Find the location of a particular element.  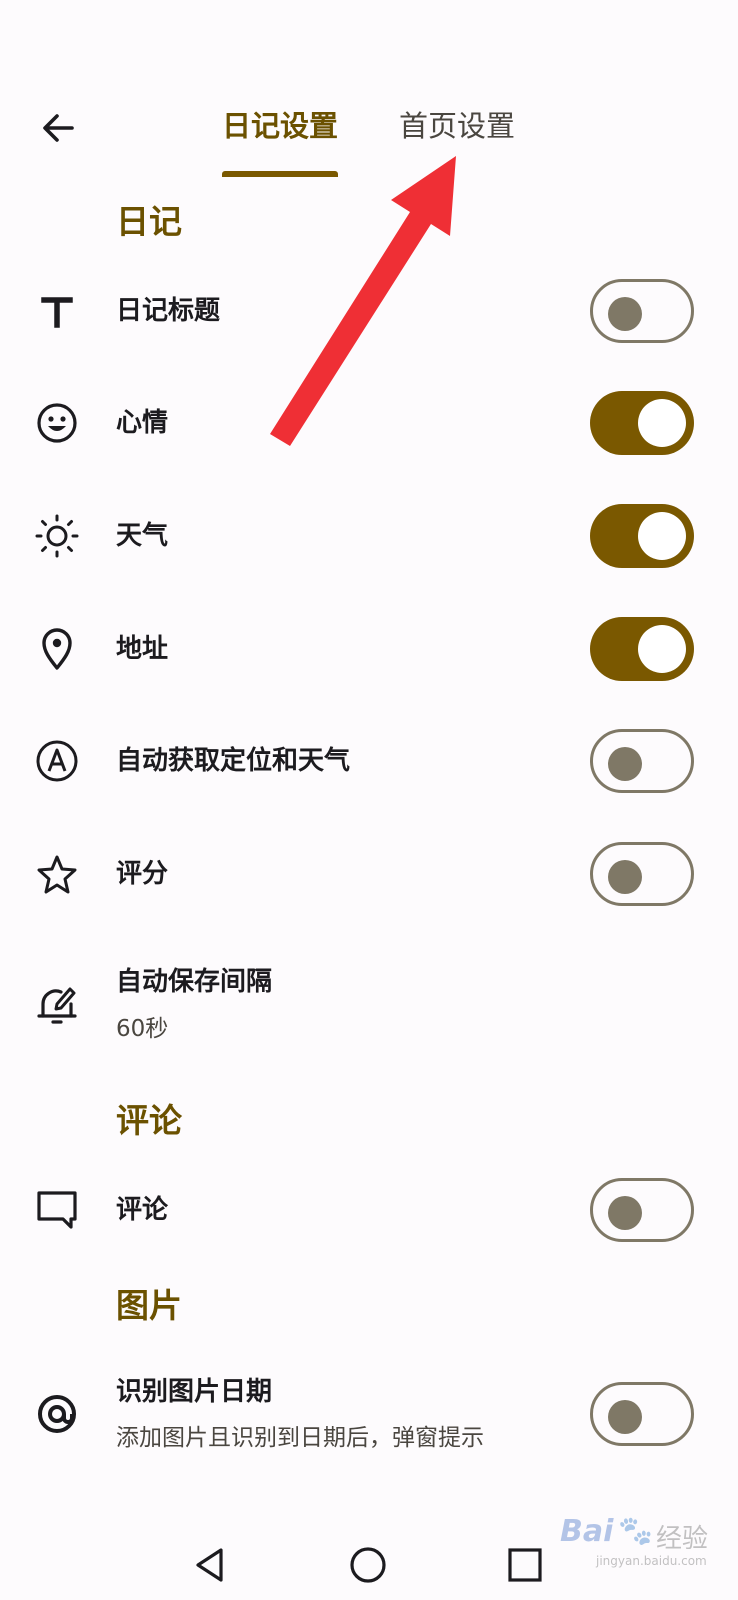

status-bar is located at coordinates (369, 35).